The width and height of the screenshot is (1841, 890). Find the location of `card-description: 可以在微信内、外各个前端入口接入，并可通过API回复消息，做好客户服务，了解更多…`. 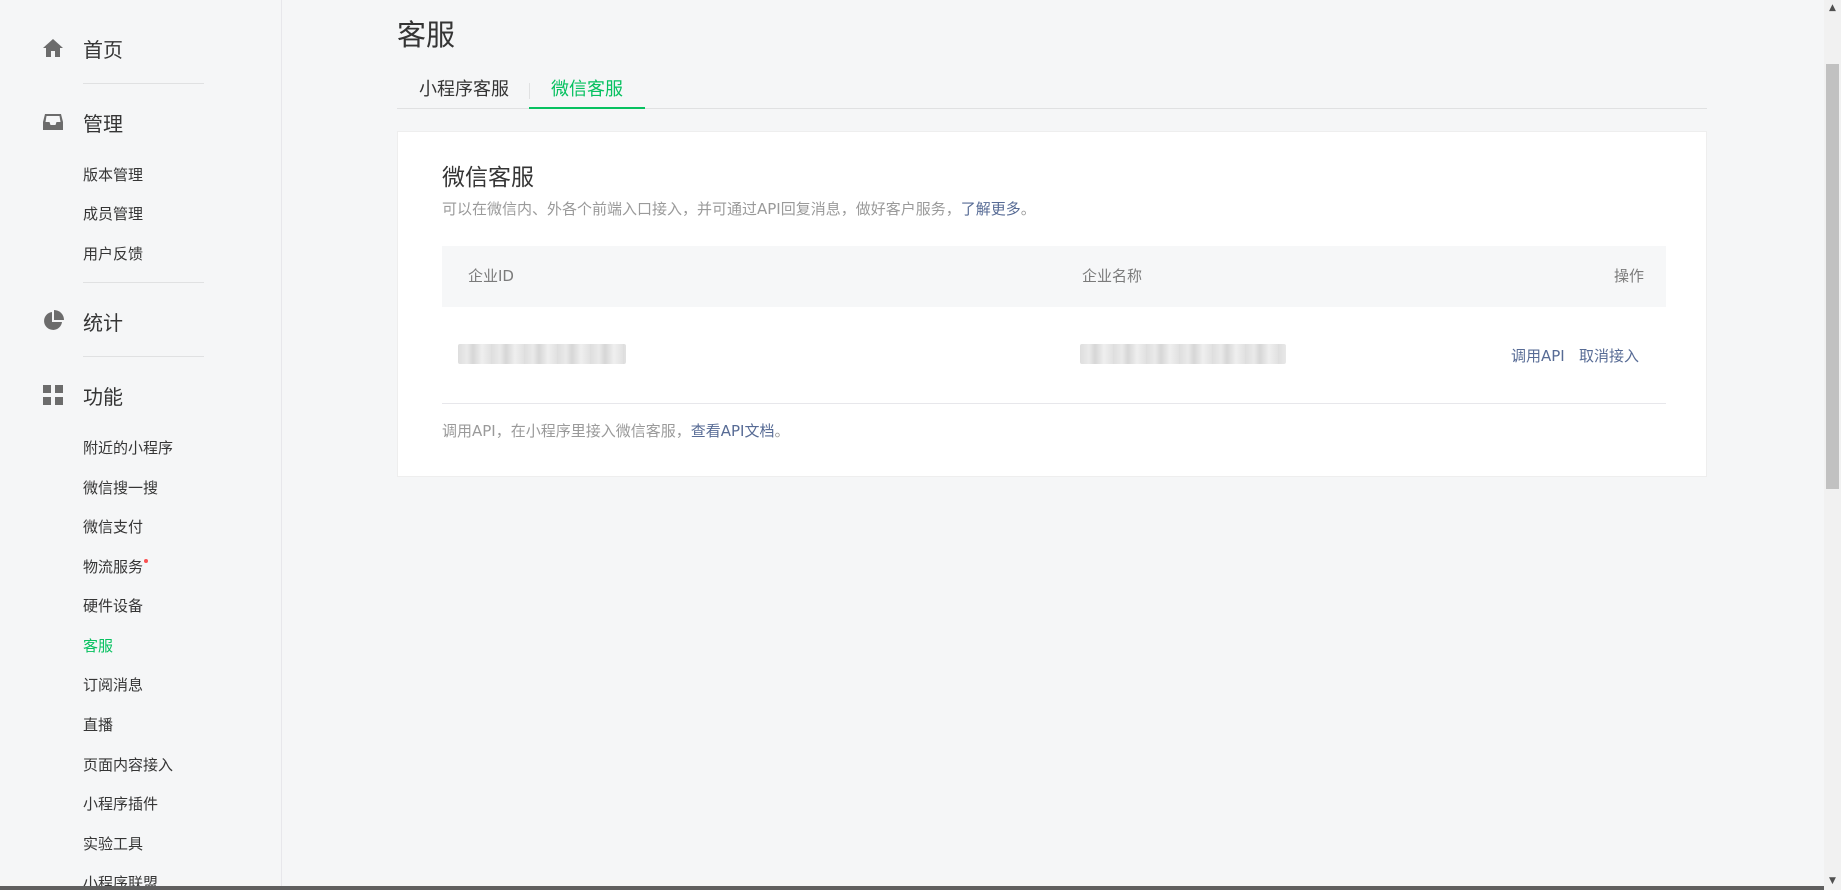

card-description: 可以在微信内、外各个前端入口接入，并可通过API回复消息，做好客户服务，了解更多… is located at coordinates (739, 208).